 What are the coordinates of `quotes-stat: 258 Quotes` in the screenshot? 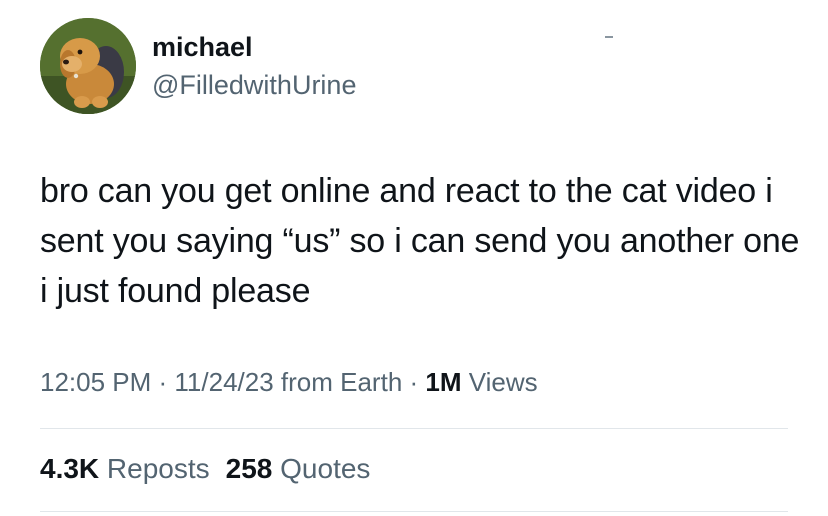 It's located at (298, 468).